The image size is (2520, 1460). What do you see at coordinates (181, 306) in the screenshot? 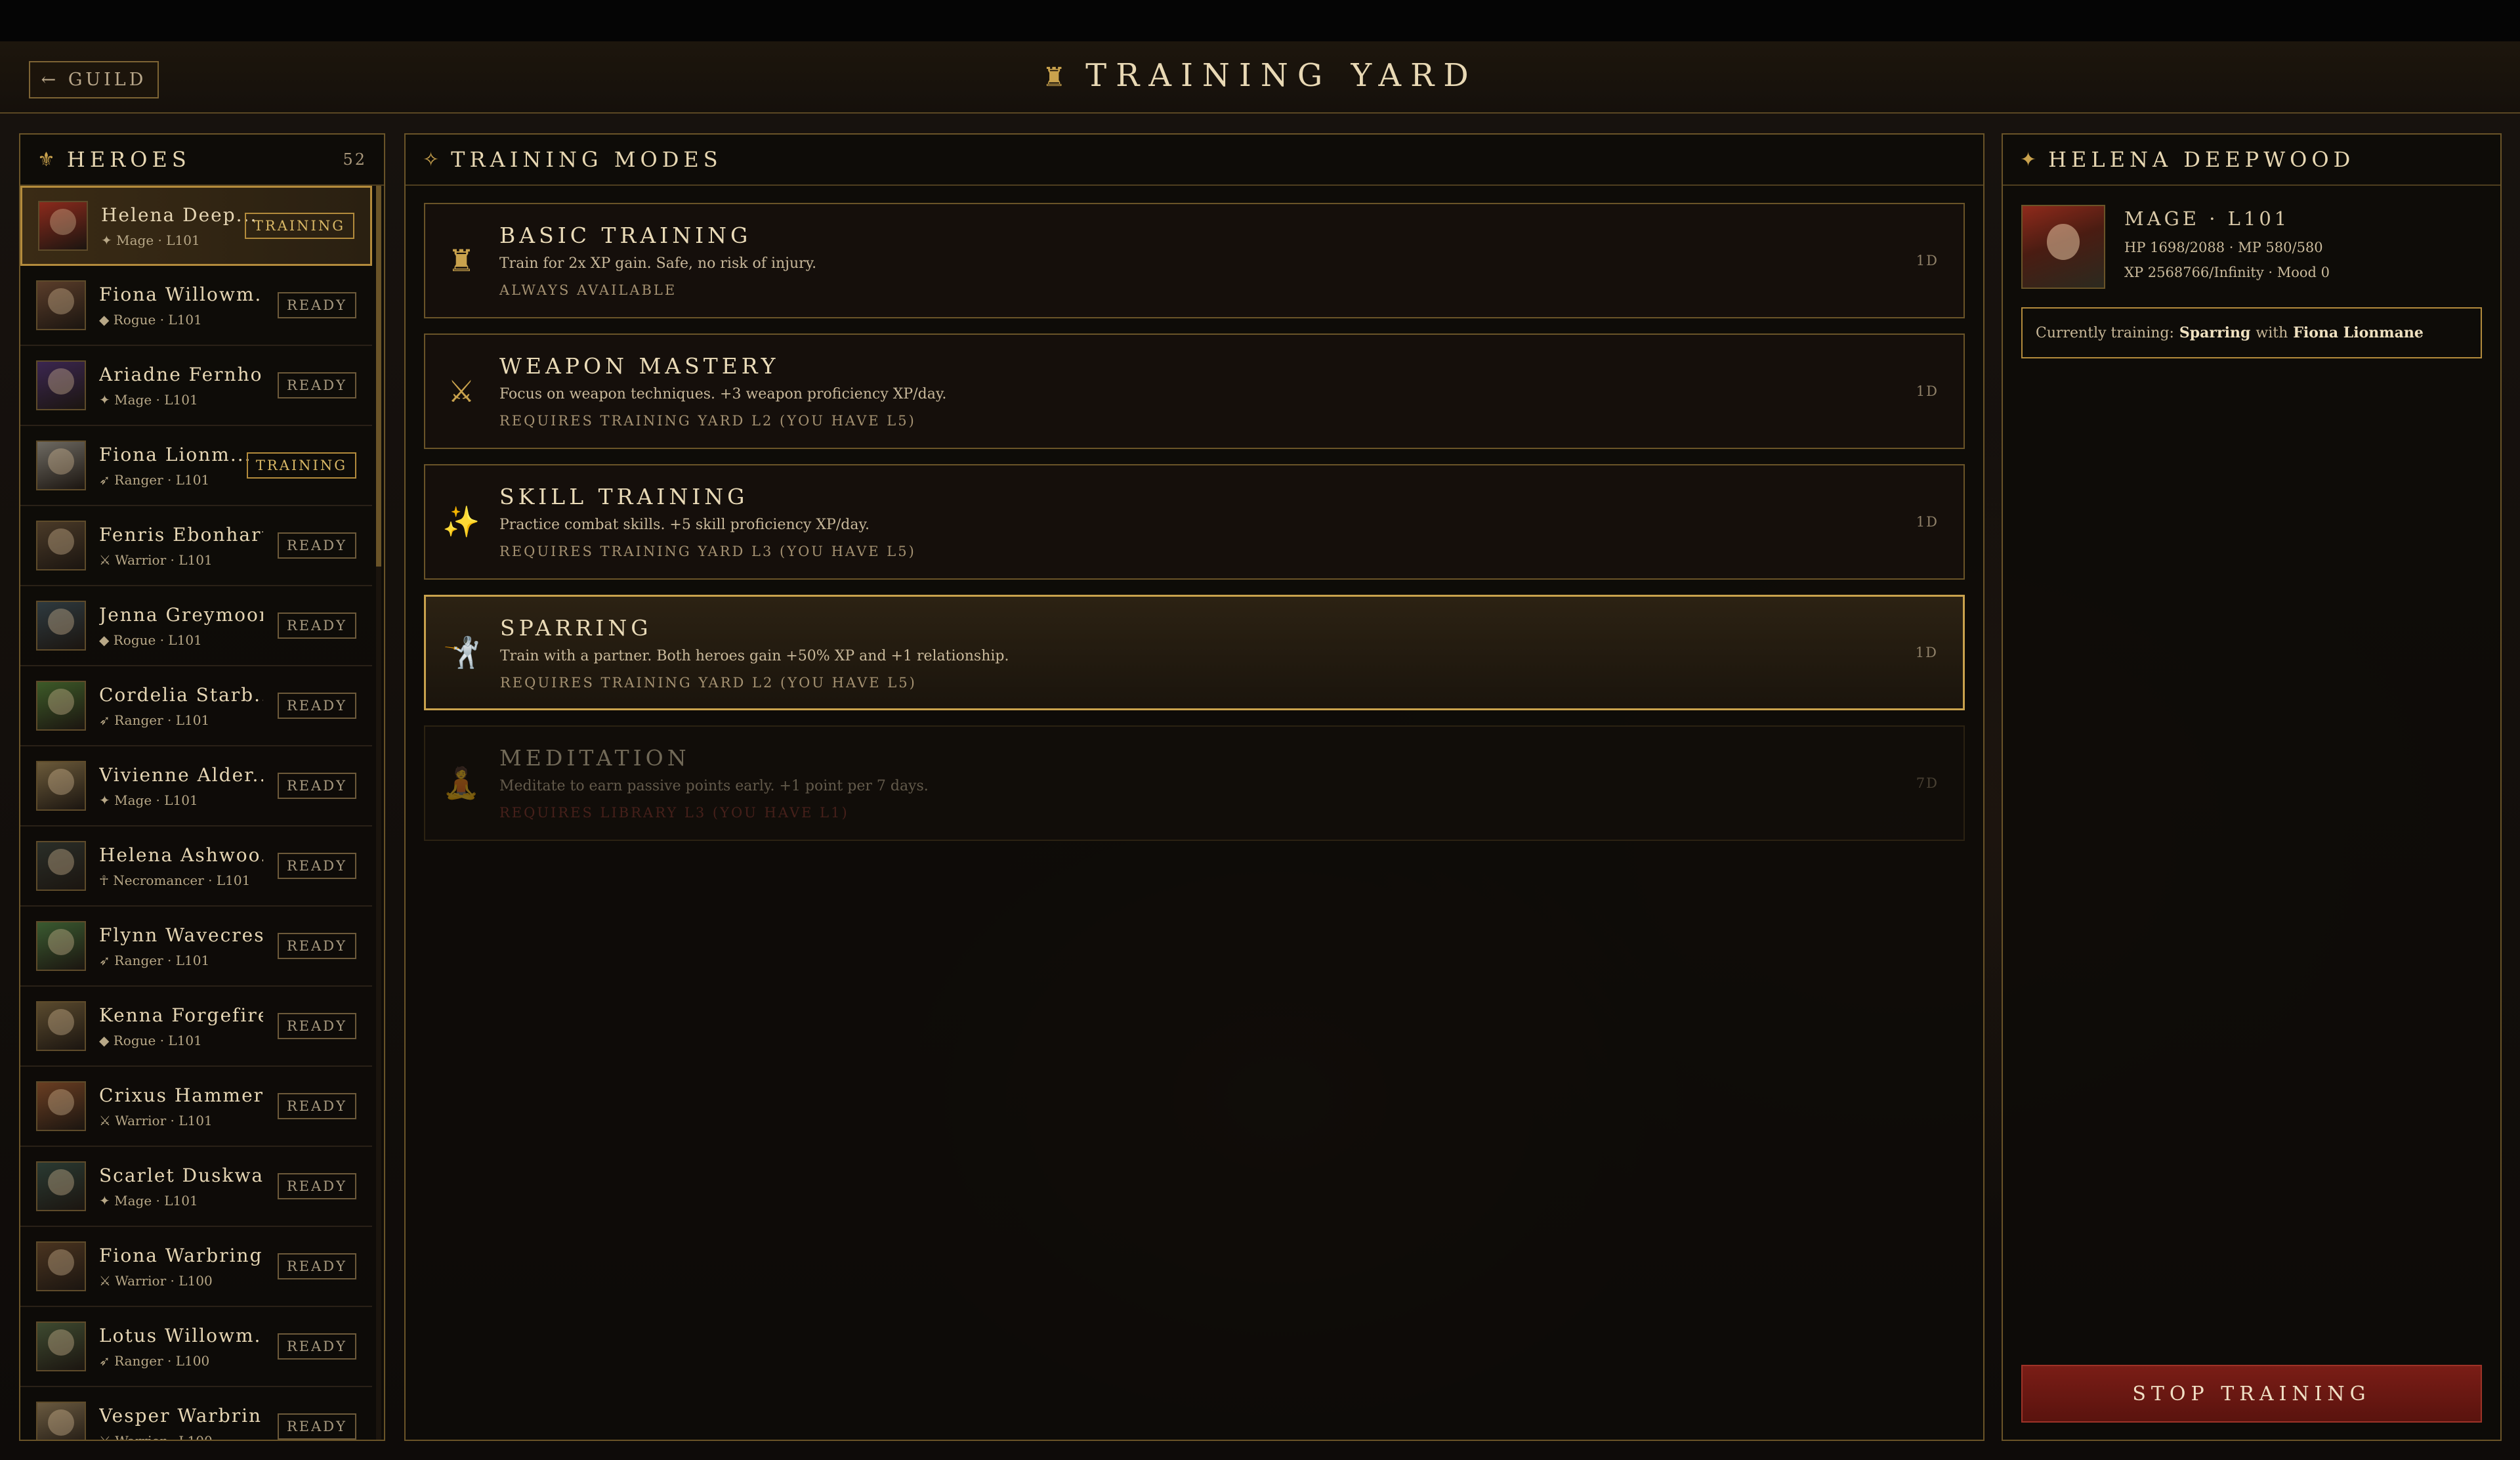
I see `hero-text: Fiona Willowm... ◆ Rogue · L101` at bounding box center [181, 306].